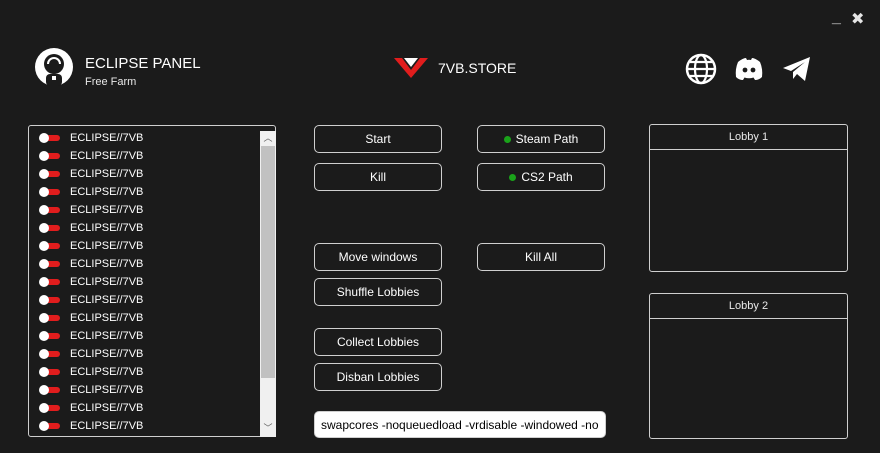 This screenshot has height=453, width=880. What do you see at coordinates (268, 428) in the screenshot?
I see `scroll-down-arrow: ﹀` at bounding box center [268, 428].